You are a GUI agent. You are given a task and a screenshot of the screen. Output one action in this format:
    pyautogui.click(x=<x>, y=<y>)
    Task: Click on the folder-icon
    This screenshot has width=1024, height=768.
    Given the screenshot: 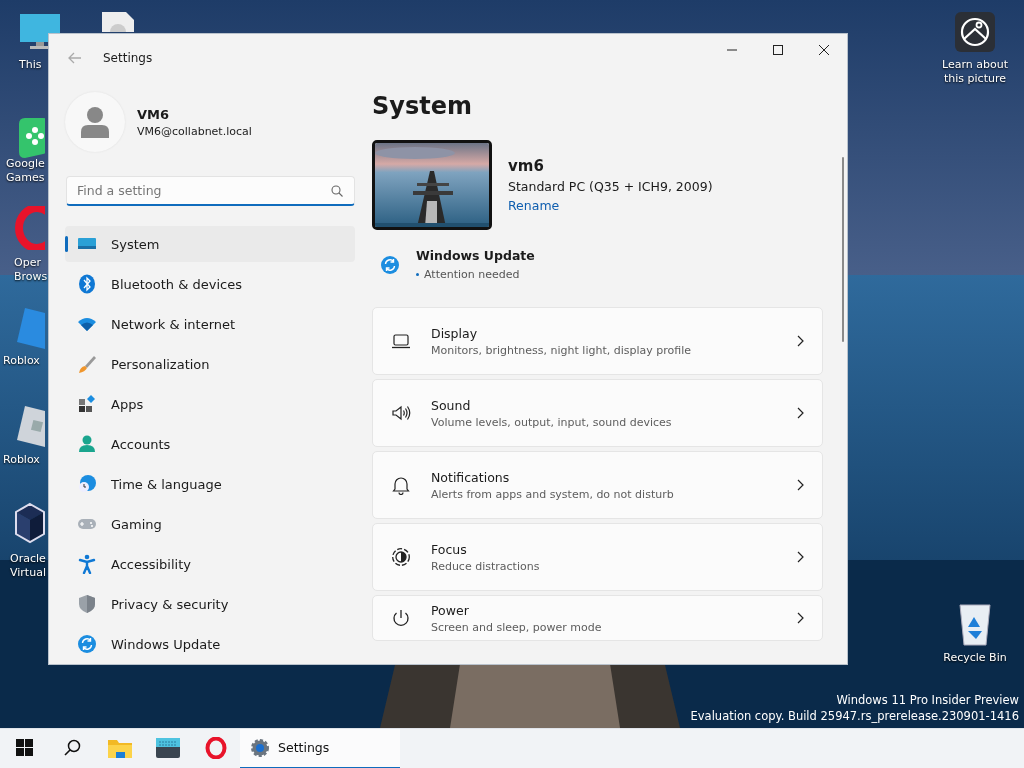 What is the action you would take?
    pyautogui.click(x=120, y=747)
    